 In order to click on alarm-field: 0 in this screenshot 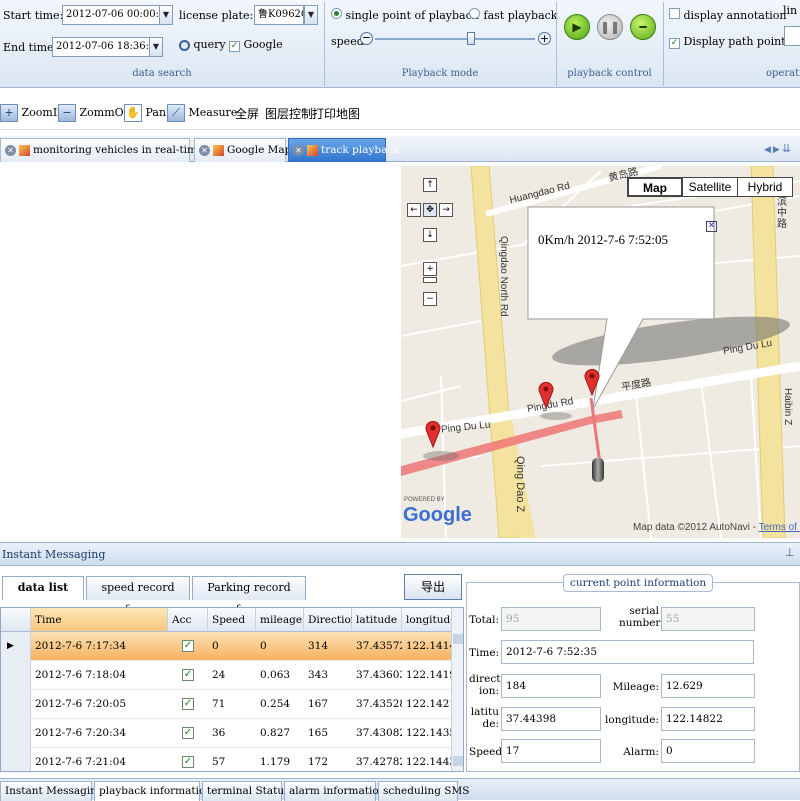, I will do `click(708, 751)`.